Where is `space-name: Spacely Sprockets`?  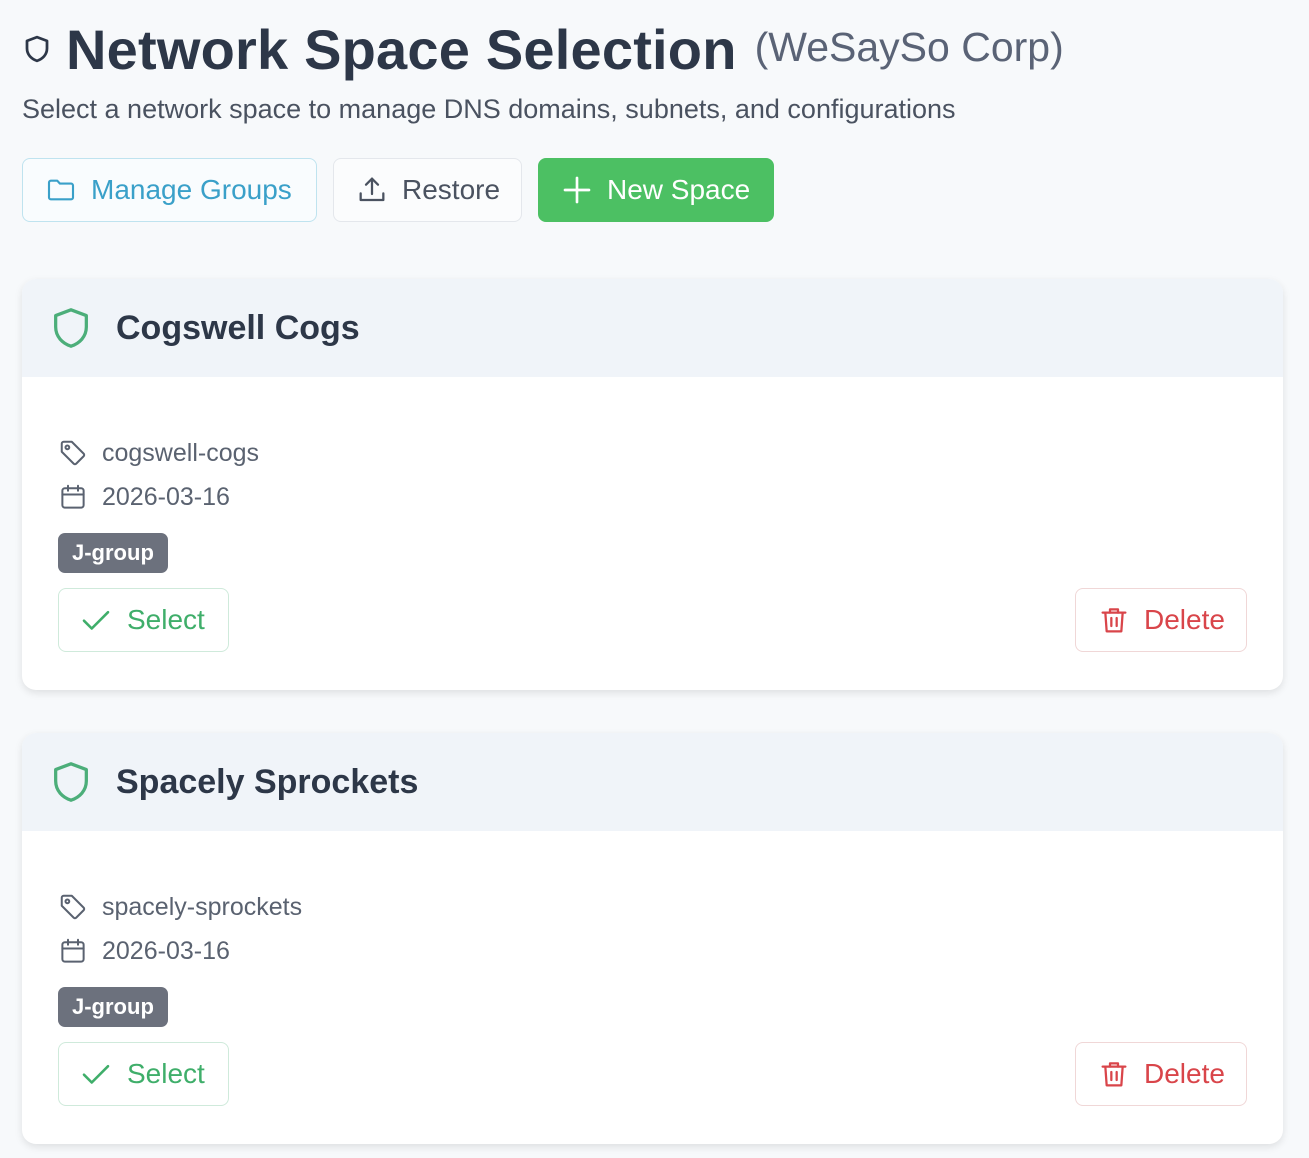
space-name: Spacely Sprockets is located at coordinates (267, 781).